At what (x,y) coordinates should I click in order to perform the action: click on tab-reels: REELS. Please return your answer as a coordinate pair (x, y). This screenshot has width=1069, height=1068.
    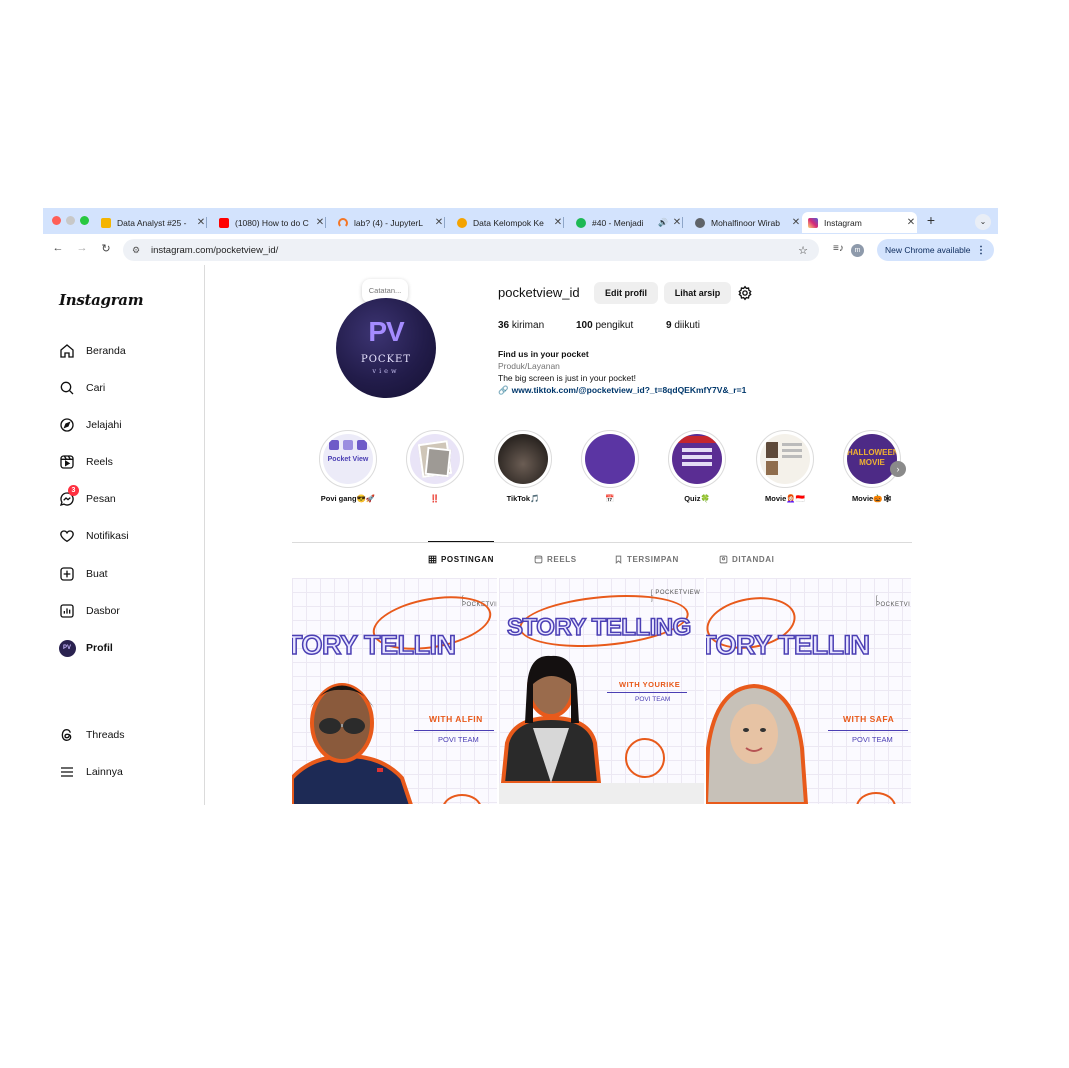
    Looking at the image, I should click on (555, 559).